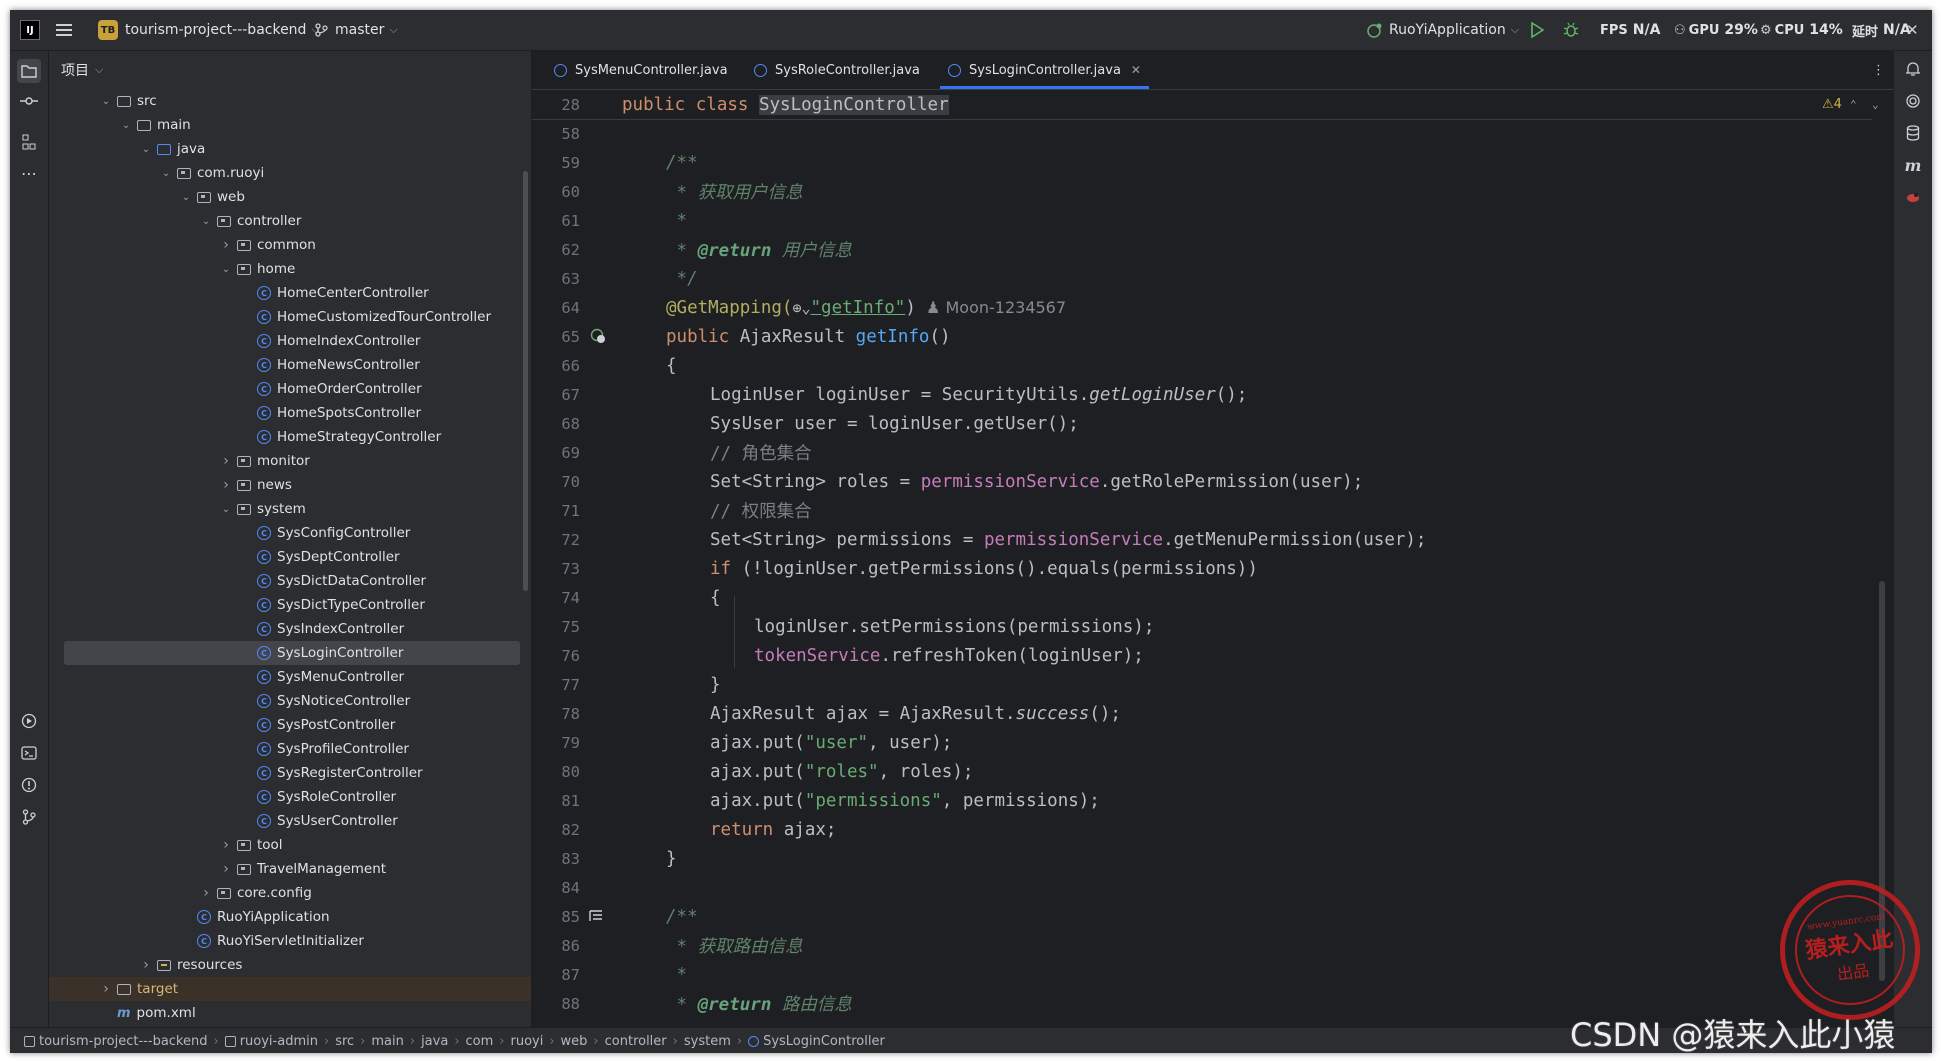 The width and height of the screenshot is (1941, 1061). I want to click on git-author: Moon-1234567, so click(1005, 307).